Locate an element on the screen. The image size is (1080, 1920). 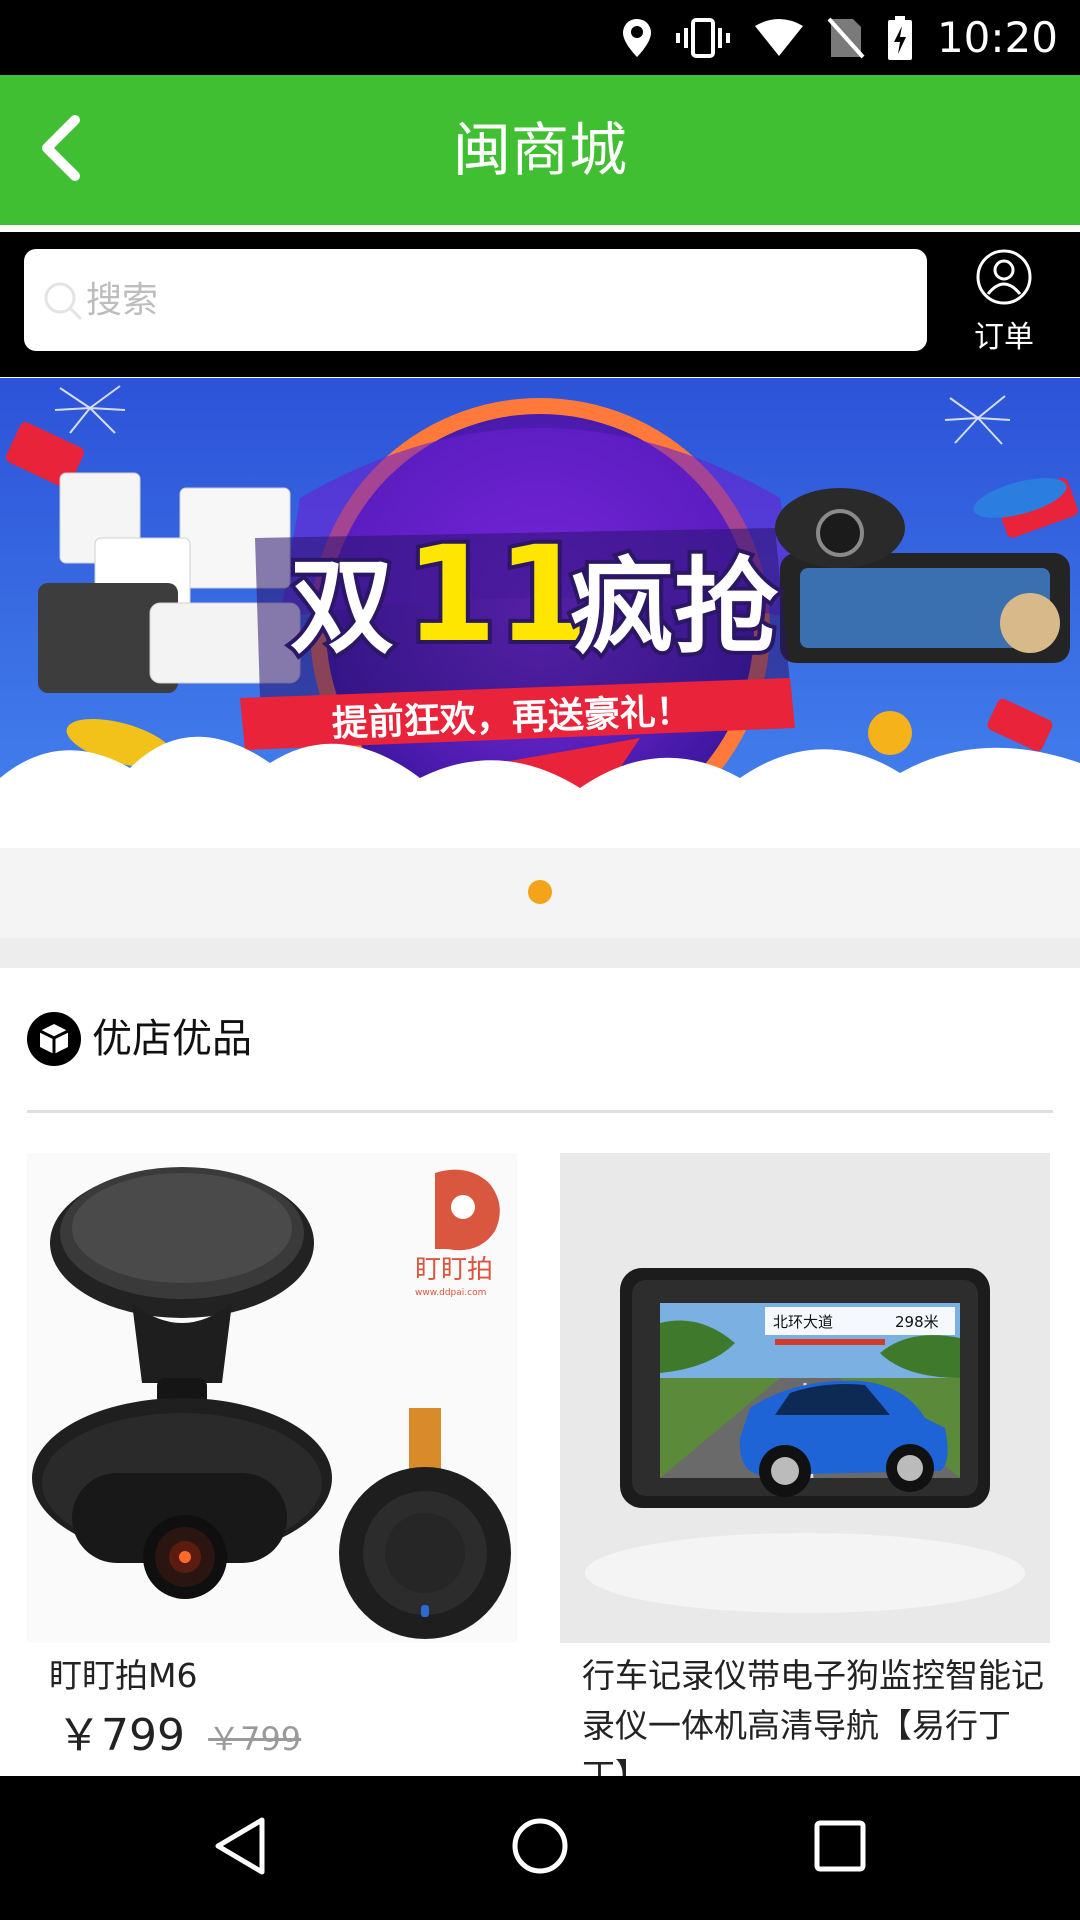
wifi-icon is located at coordinates (779, 38).